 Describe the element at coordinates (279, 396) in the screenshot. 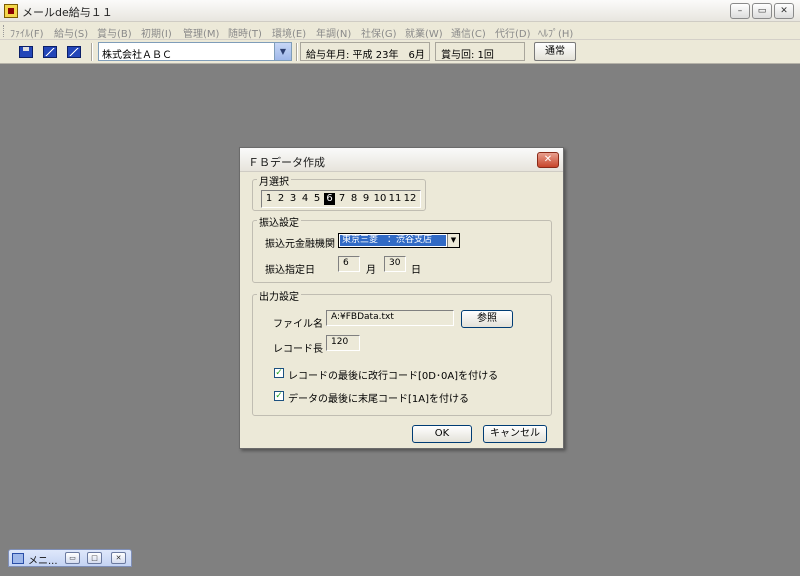

I see `eof-code-checkbox: ✓` at that location.